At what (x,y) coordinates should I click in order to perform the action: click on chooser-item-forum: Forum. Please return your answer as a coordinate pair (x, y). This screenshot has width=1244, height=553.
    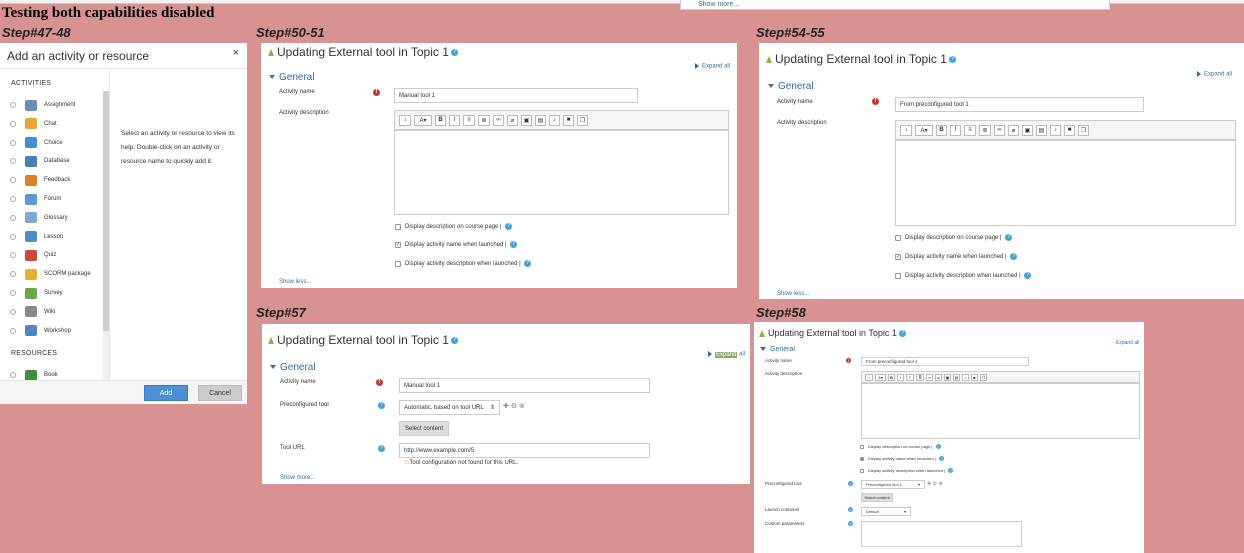
    Looking at the image, I should click on (51, 199).